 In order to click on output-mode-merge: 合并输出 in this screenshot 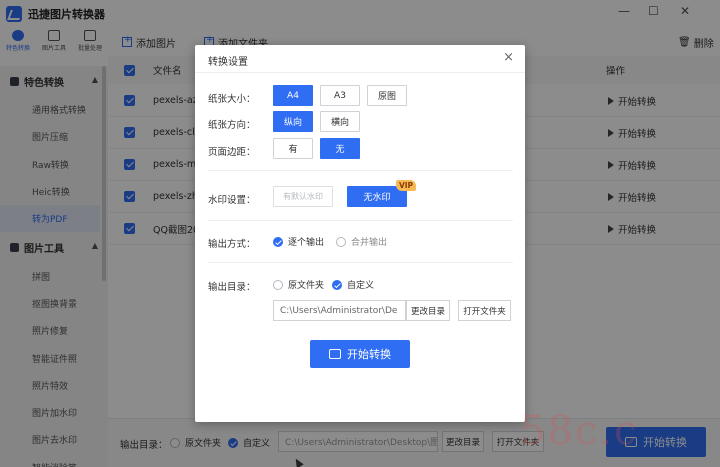, I will do `click(361, 241)`.